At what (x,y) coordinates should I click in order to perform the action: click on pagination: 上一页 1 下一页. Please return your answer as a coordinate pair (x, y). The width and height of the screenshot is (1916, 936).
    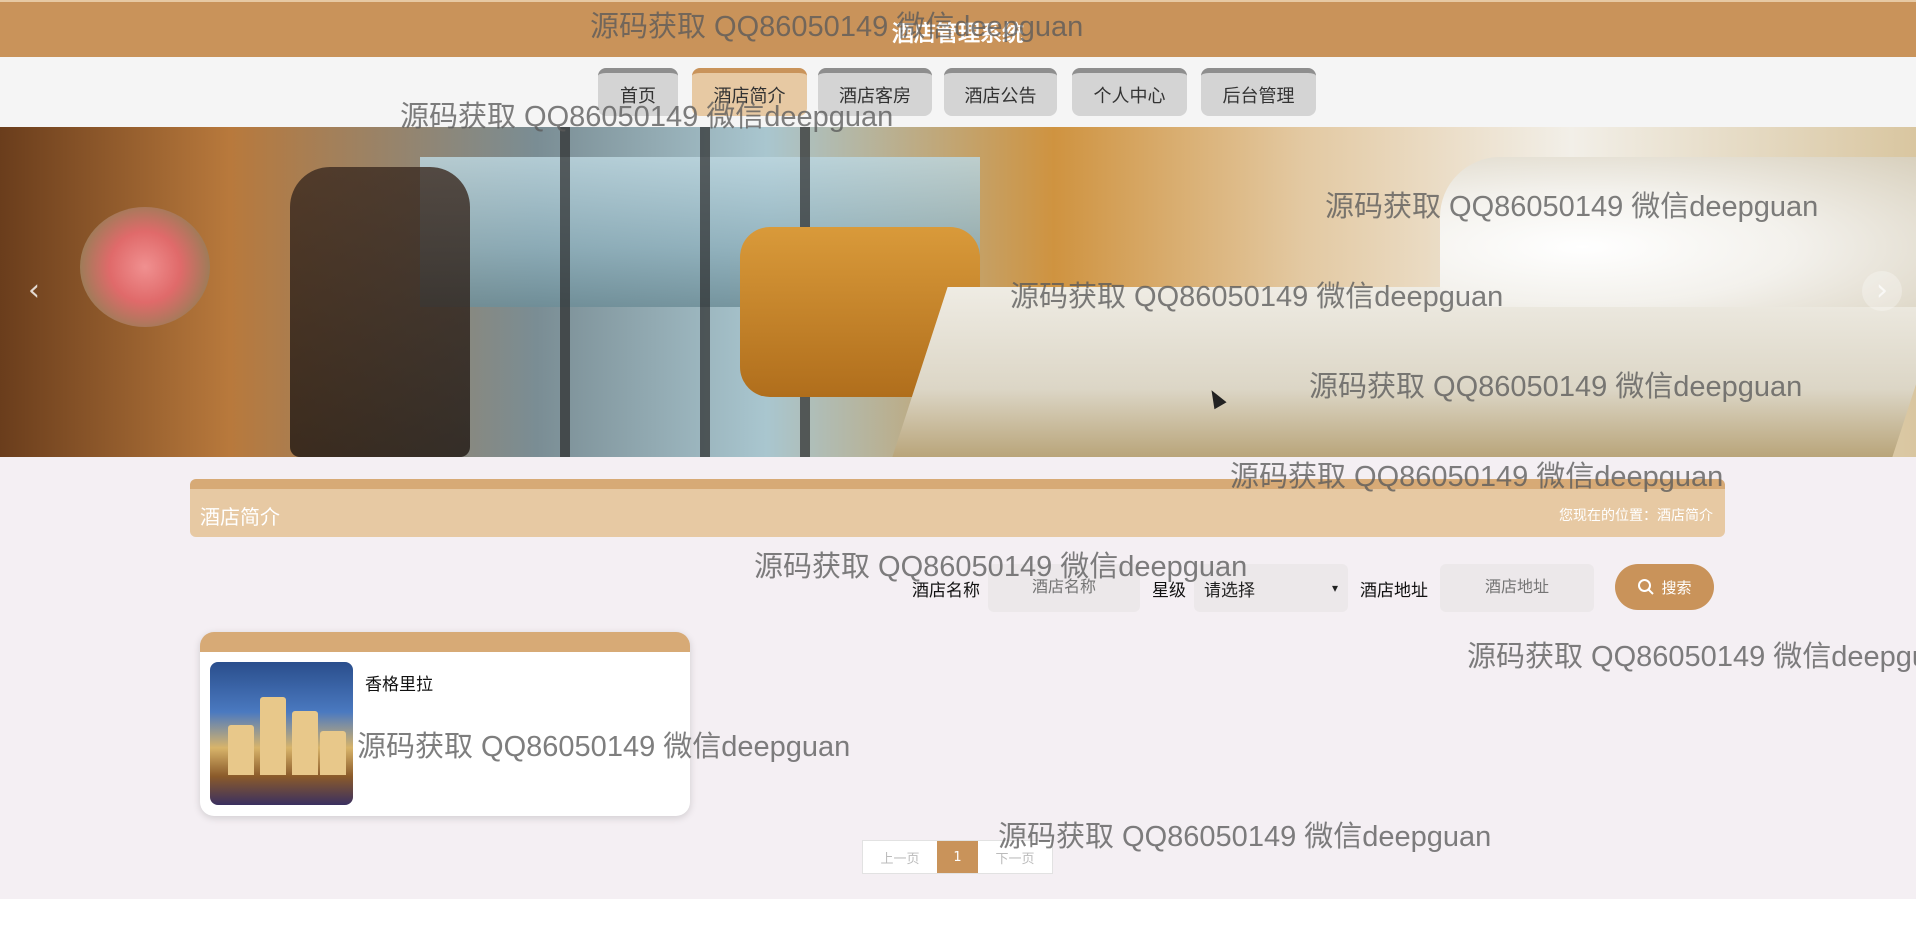
    Looking at the image, I should click on (957, 857).